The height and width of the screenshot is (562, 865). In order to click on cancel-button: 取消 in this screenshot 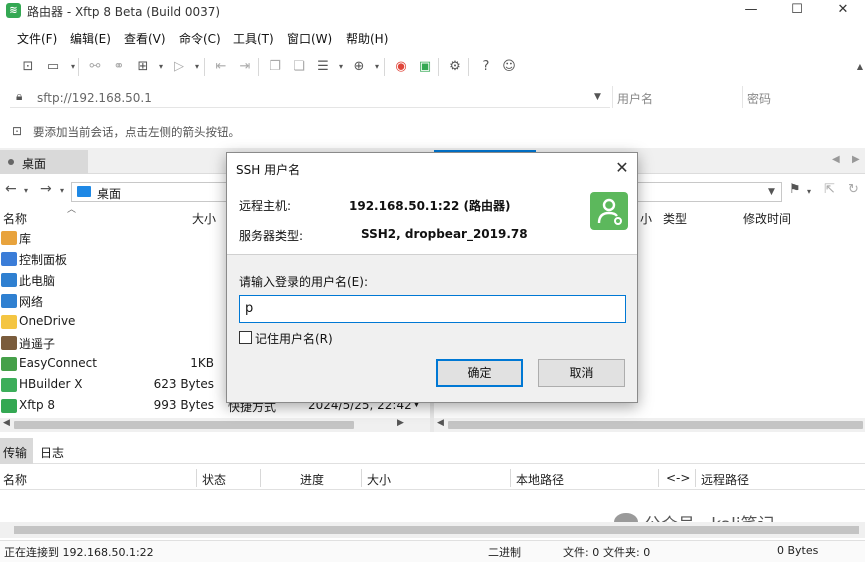, I will do `click(581, 373)`.